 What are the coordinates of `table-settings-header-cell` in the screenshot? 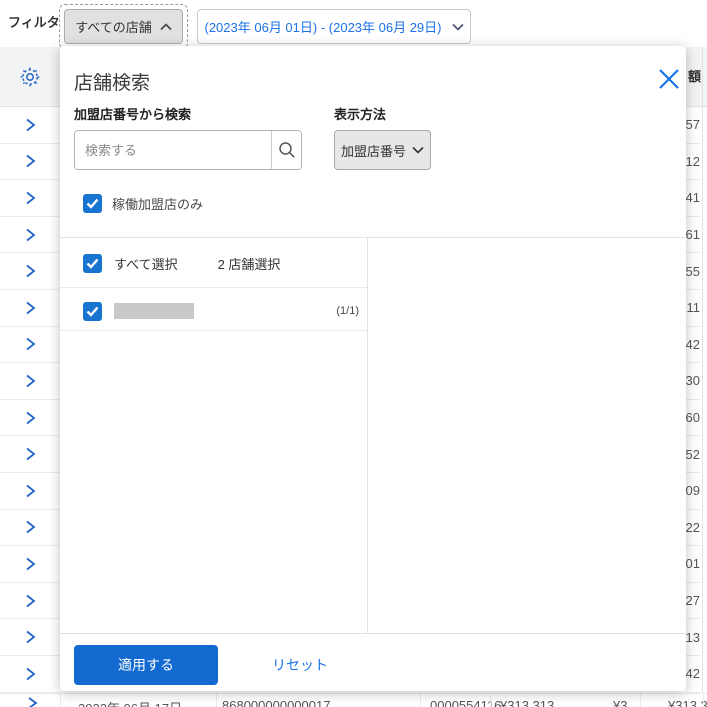 It's located at (30, 77).